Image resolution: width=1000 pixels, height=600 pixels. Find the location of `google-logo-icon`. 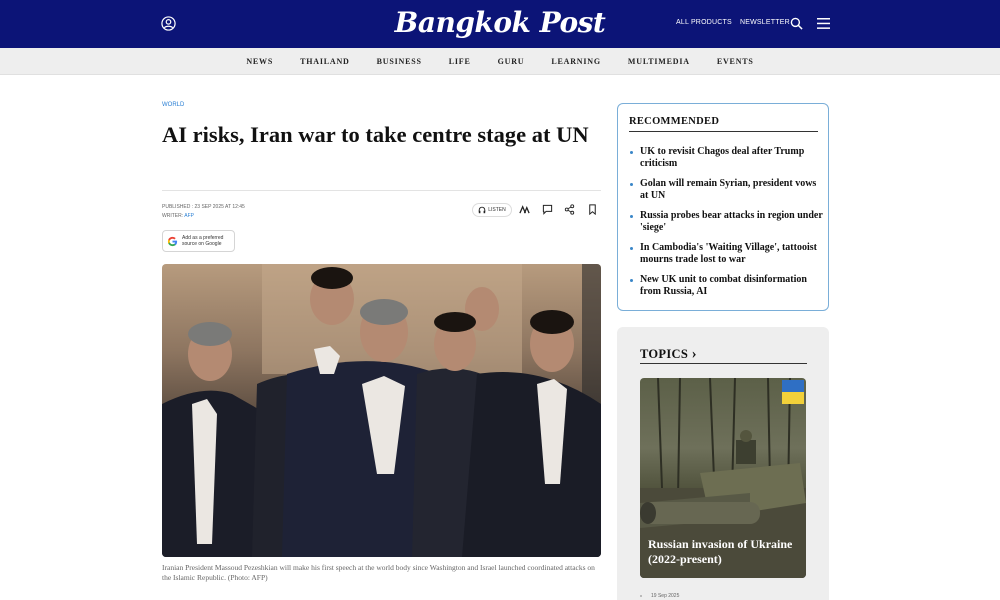

google-logo-icon is located at coordinates (172, 241).